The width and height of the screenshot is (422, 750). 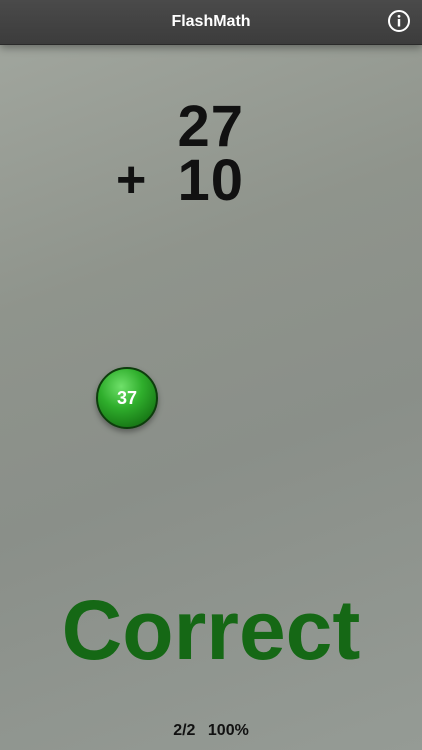 I want to click on result-text: Correct, so click(x=211, y=630).